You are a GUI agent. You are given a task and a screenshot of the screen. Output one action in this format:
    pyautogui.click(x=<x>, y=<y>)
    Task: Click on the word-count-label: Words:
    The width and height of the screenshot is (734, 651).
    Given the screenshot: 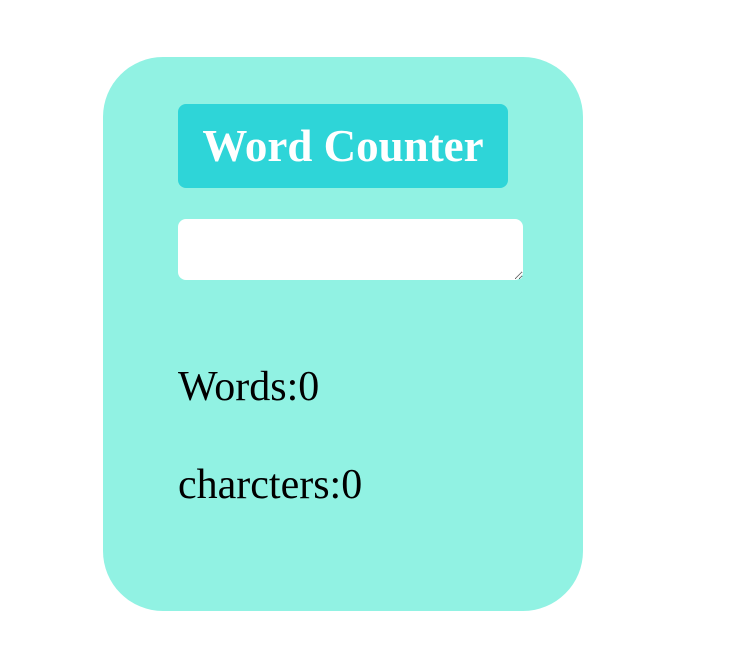 What is the action you would take?
    pyautogui.click(x=238, y=387)
    